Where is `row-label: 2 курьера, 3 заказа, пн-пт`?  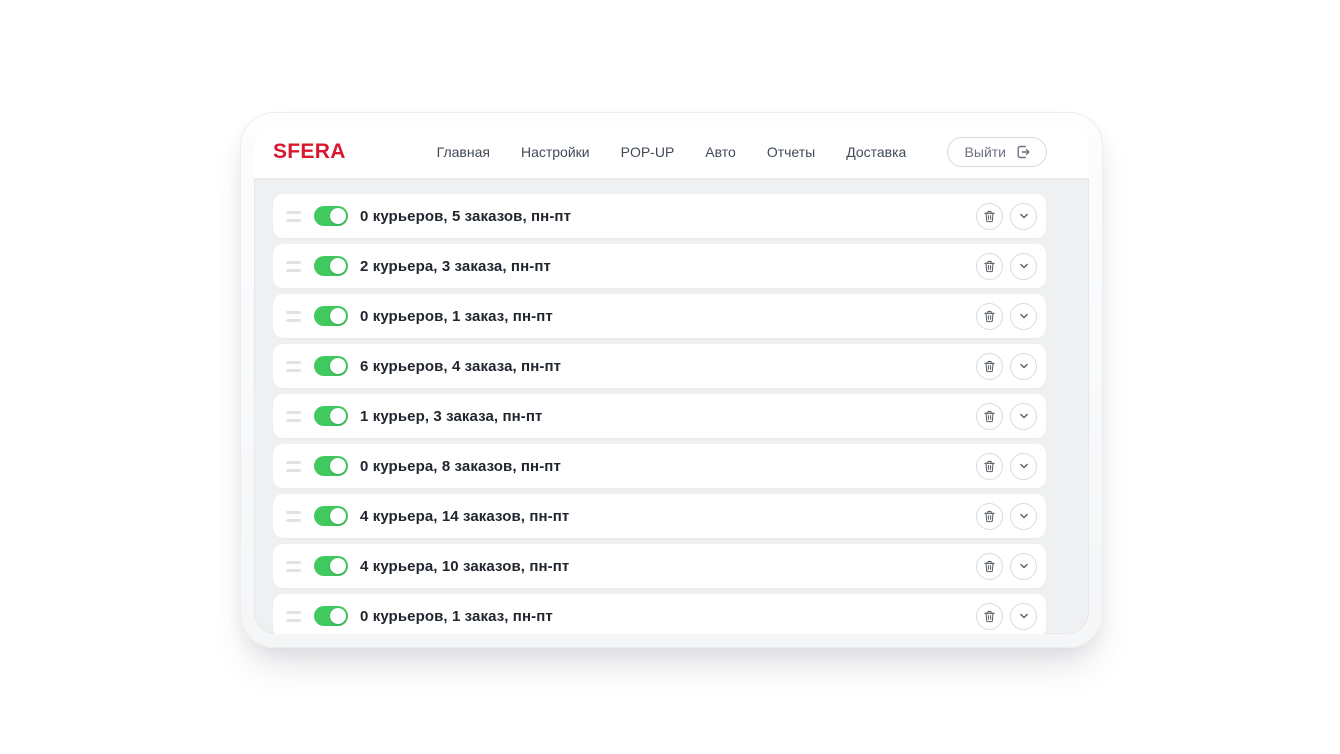
row-label: 2 курьера, 3 заказа, пн-пт is located at coordinates (455, 266).